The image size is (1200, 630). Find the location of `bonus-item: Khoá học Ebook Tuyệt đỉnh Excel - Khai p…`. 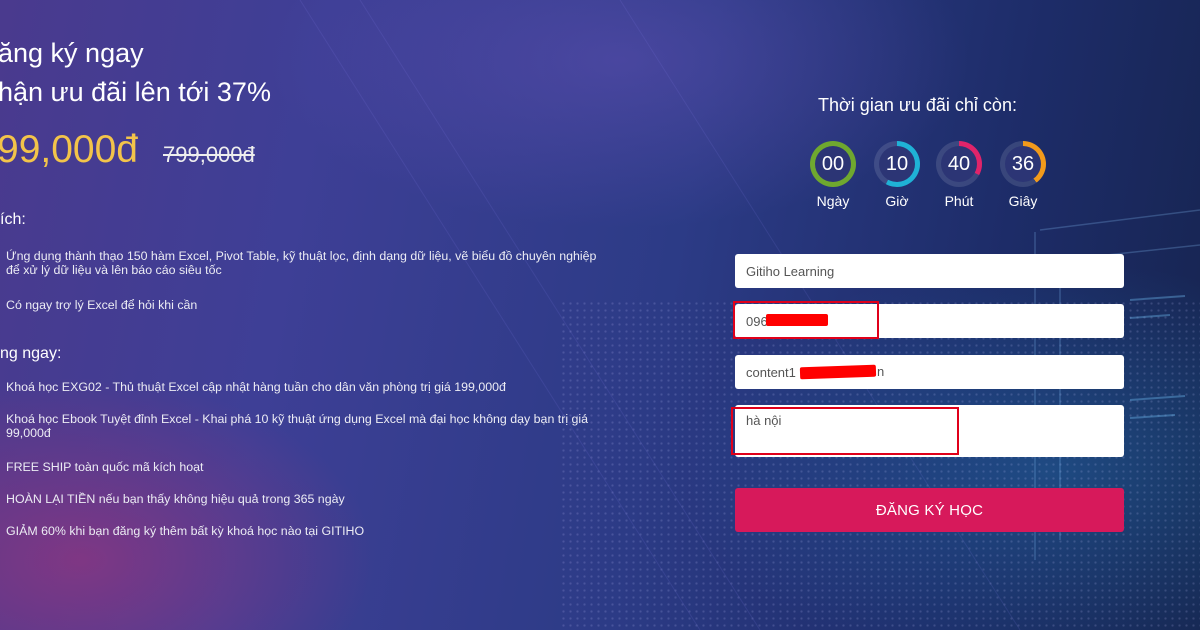

bonus-item: Khoá học Ebook Tuyệt đỉnh Excel - Khai p… is located at coordinates (297, 426).